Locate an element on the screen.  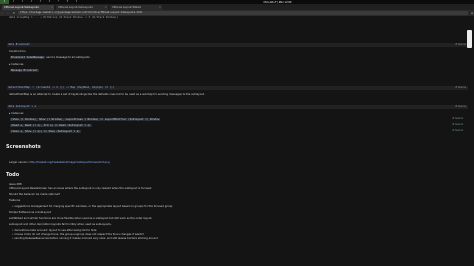
reload-icon: ↻ is located at coordinates (14, 13).